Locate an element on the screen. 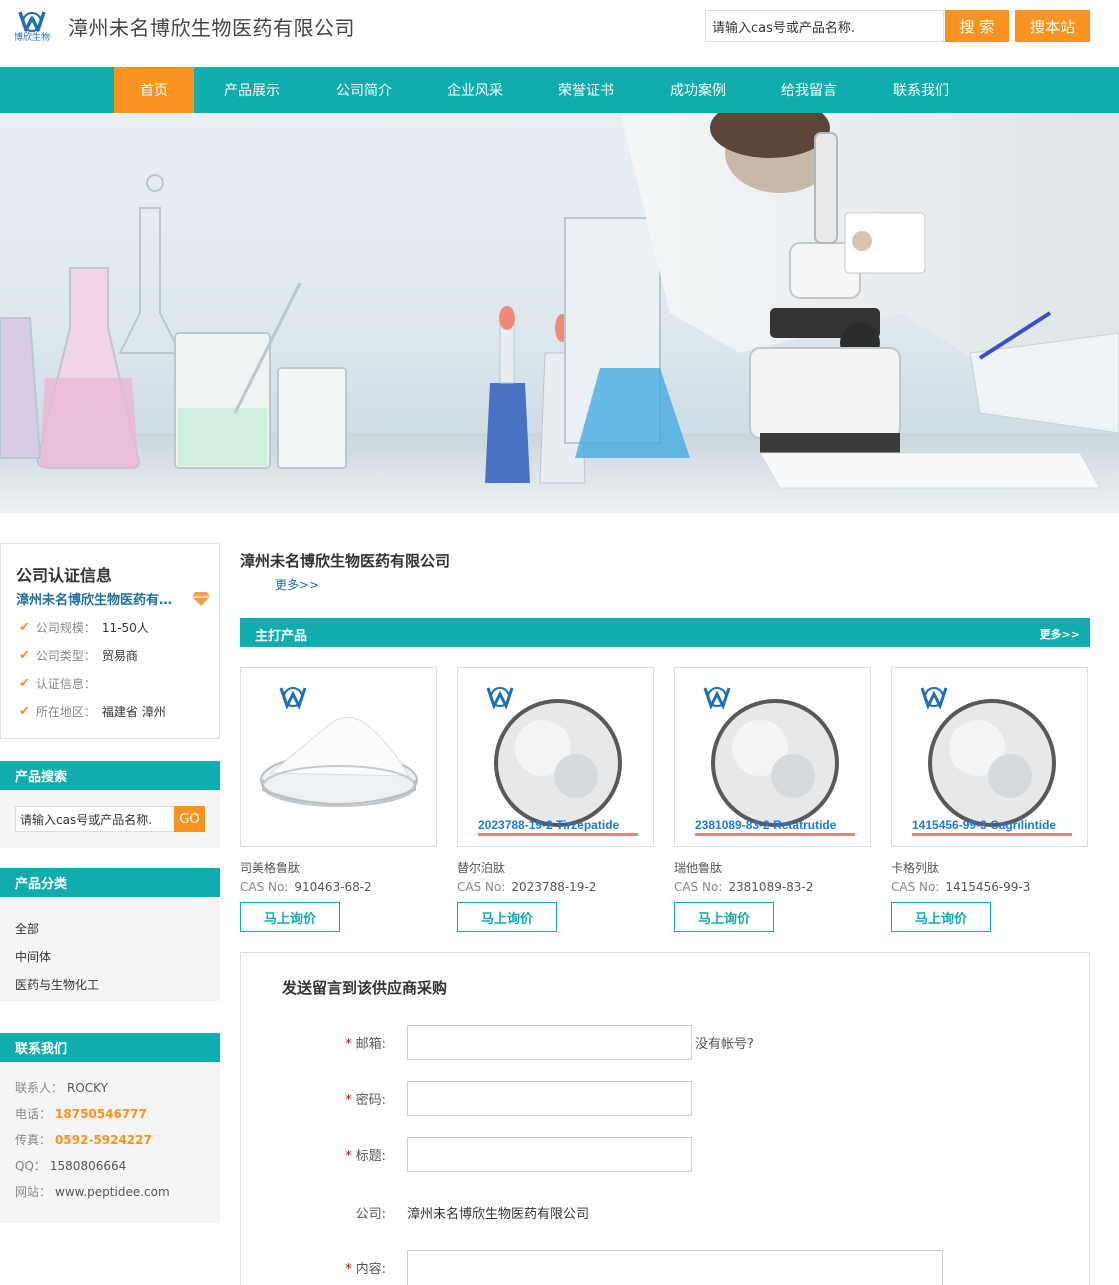  contact-value: 0592-5924227 is located at coordinates (103, 1140).